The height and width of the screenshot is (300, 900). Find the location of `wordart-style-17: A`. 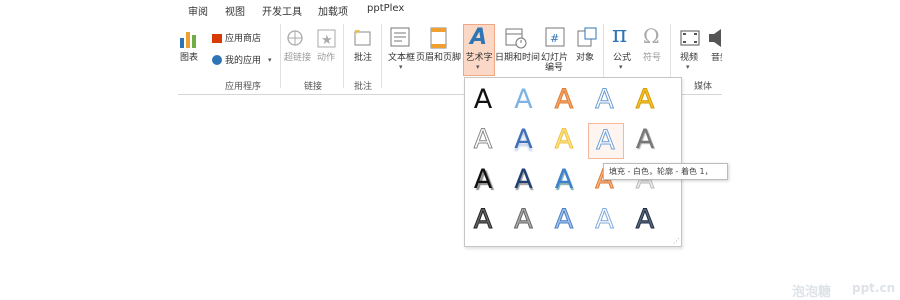

wordart-style-17: A is located at coordinates (524, 220).